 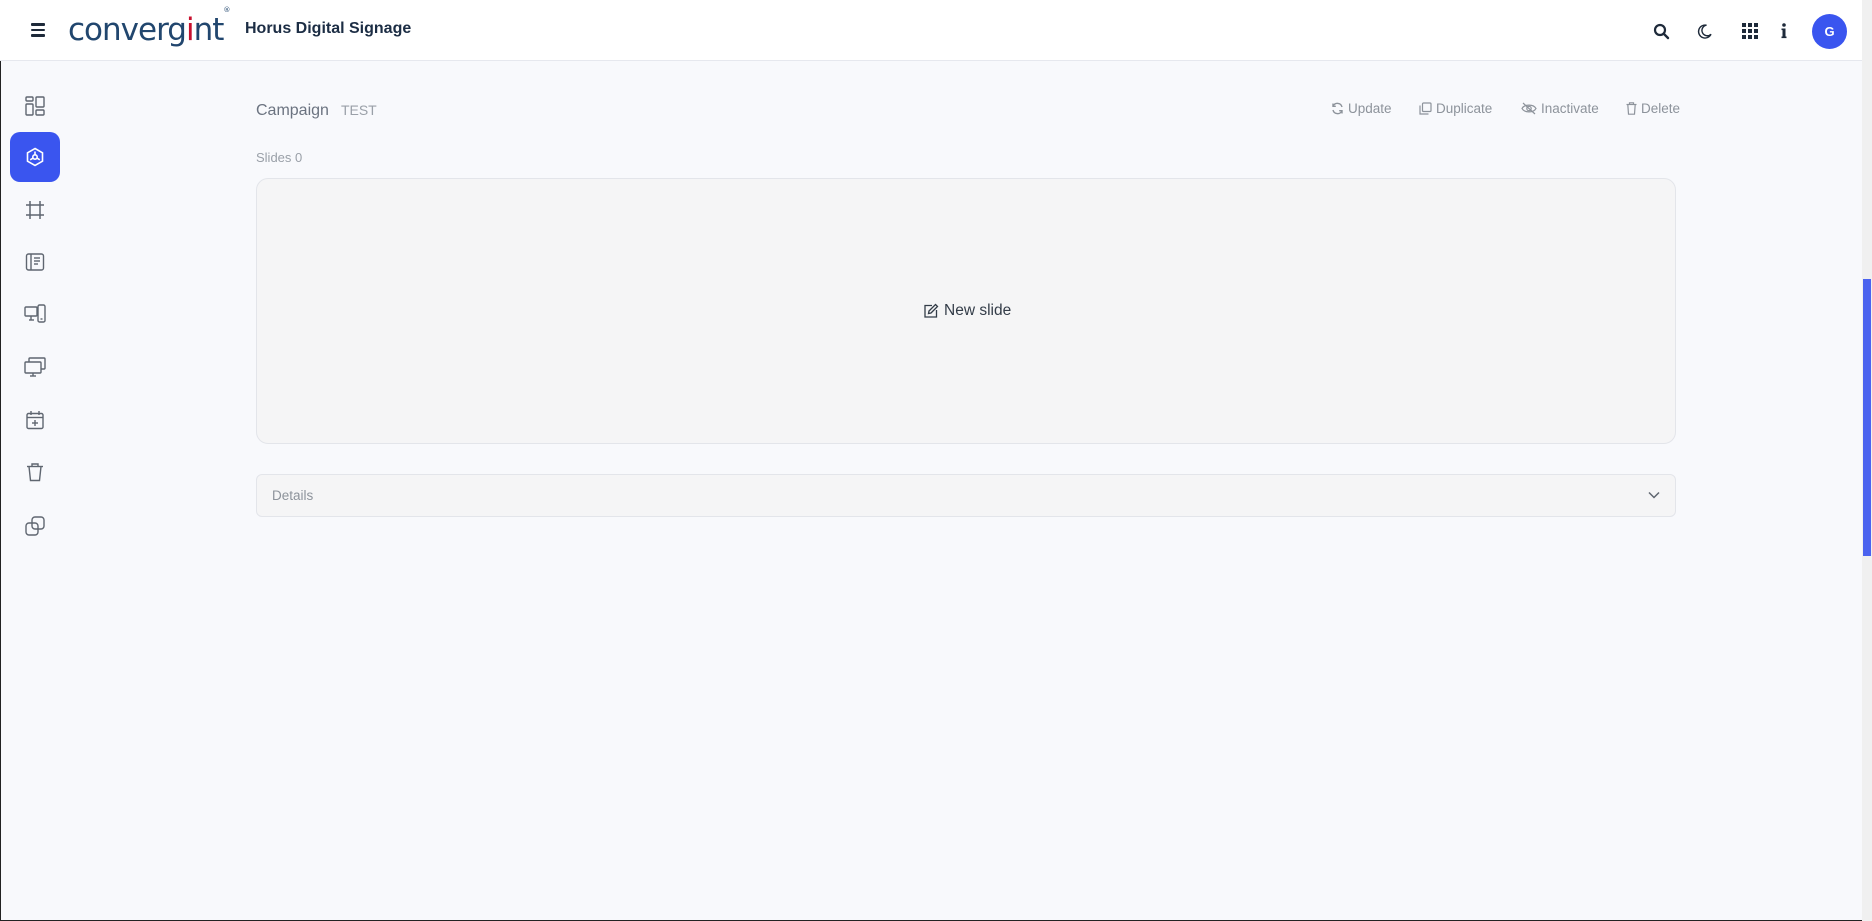 I want to click on update-button: Update, so click(x=1361, y=108).